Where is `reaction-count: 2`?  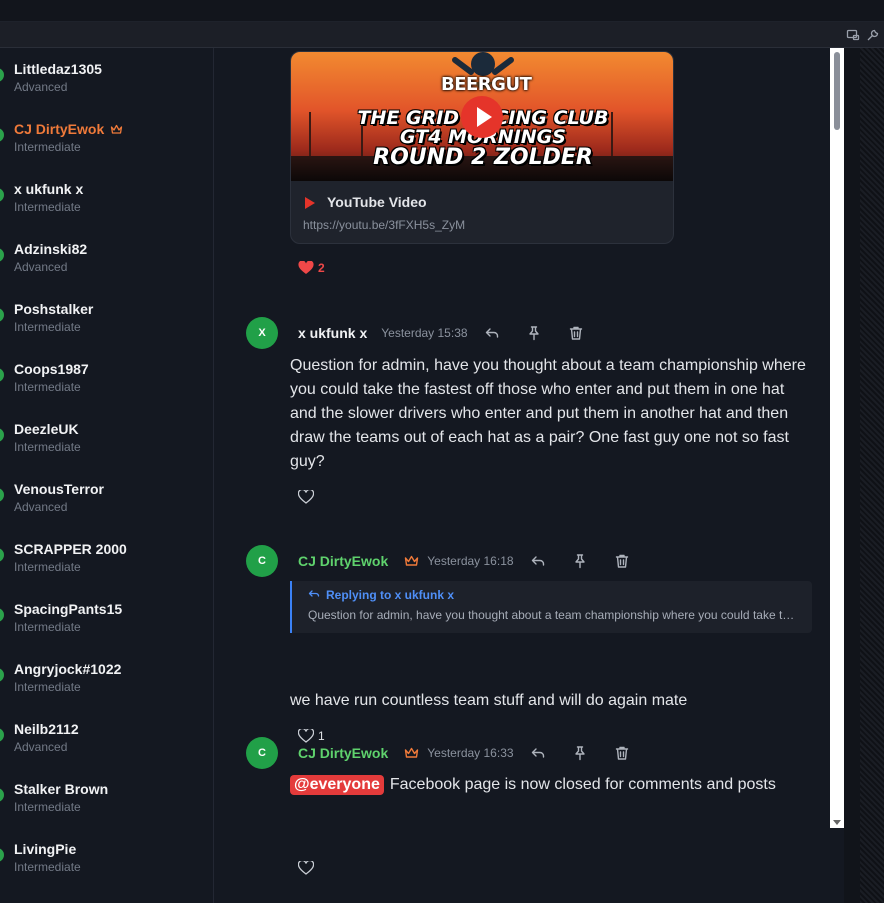 reaction-count: 2 is located at coordinates (321, 268).